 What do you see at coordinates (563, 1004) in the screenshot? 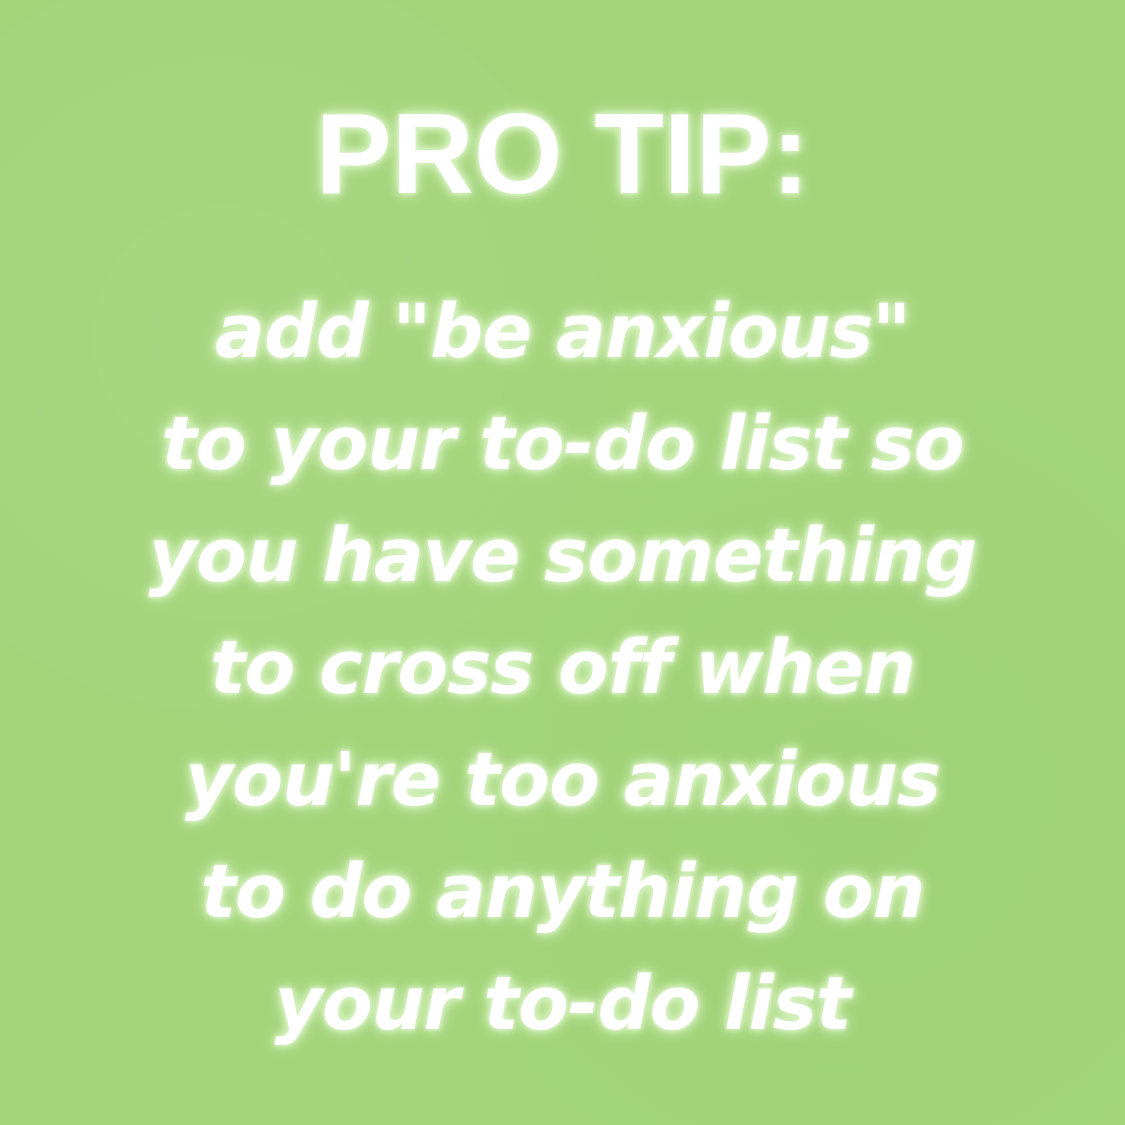
I see `tip-line-7: your to-do list` at bounding box center [563, 1004].